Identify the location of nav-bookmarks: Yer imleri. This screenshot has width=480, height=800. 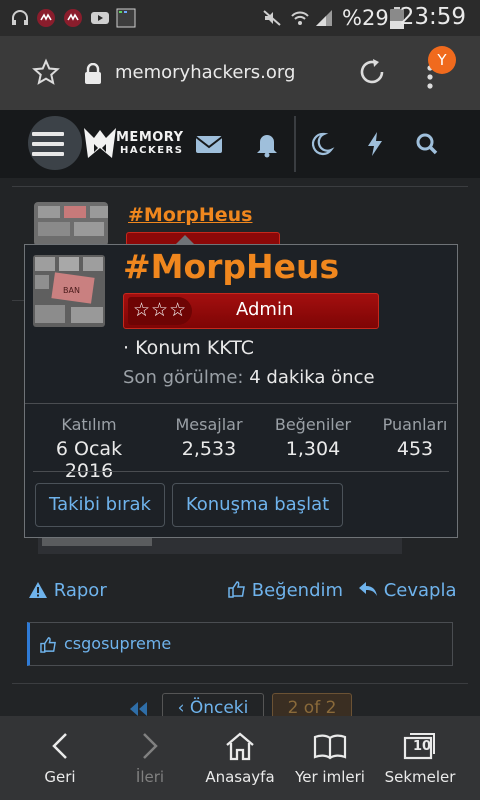
(330, 758).